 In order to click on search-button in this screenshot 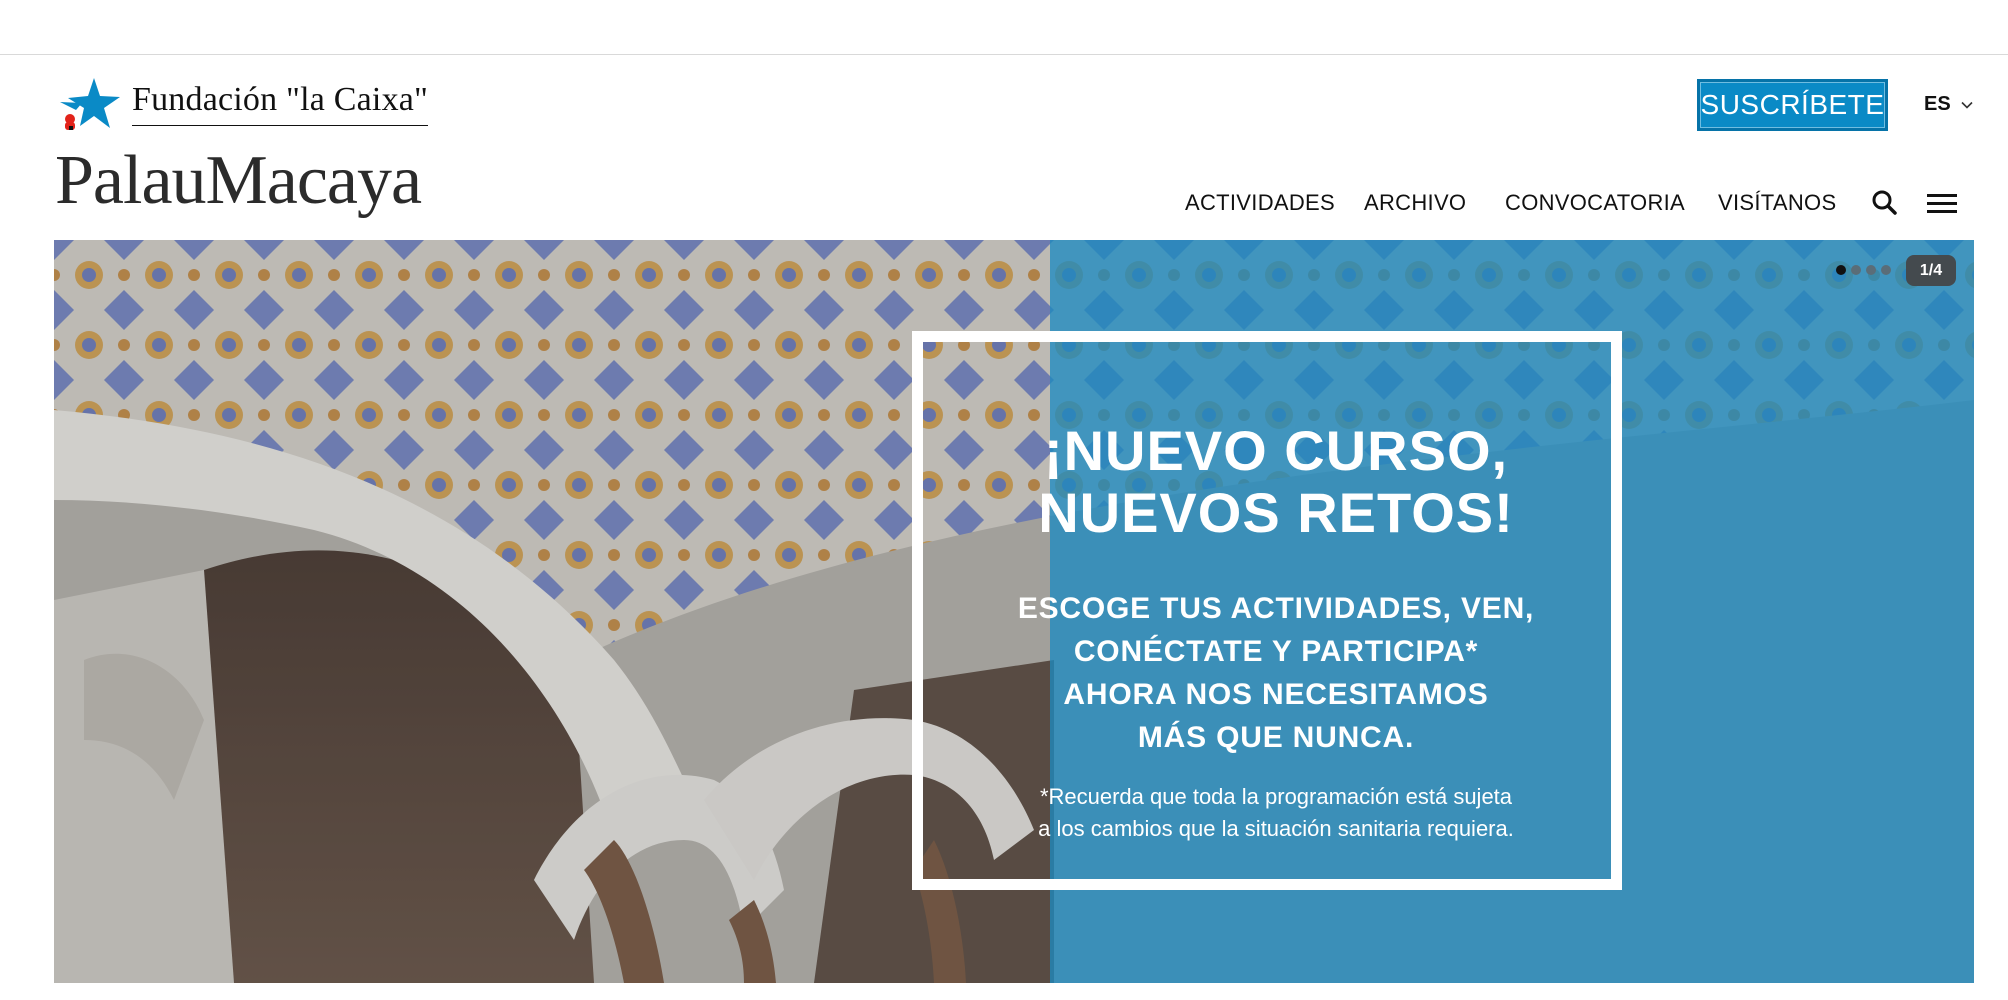, I will do `click(1885, 203)`.